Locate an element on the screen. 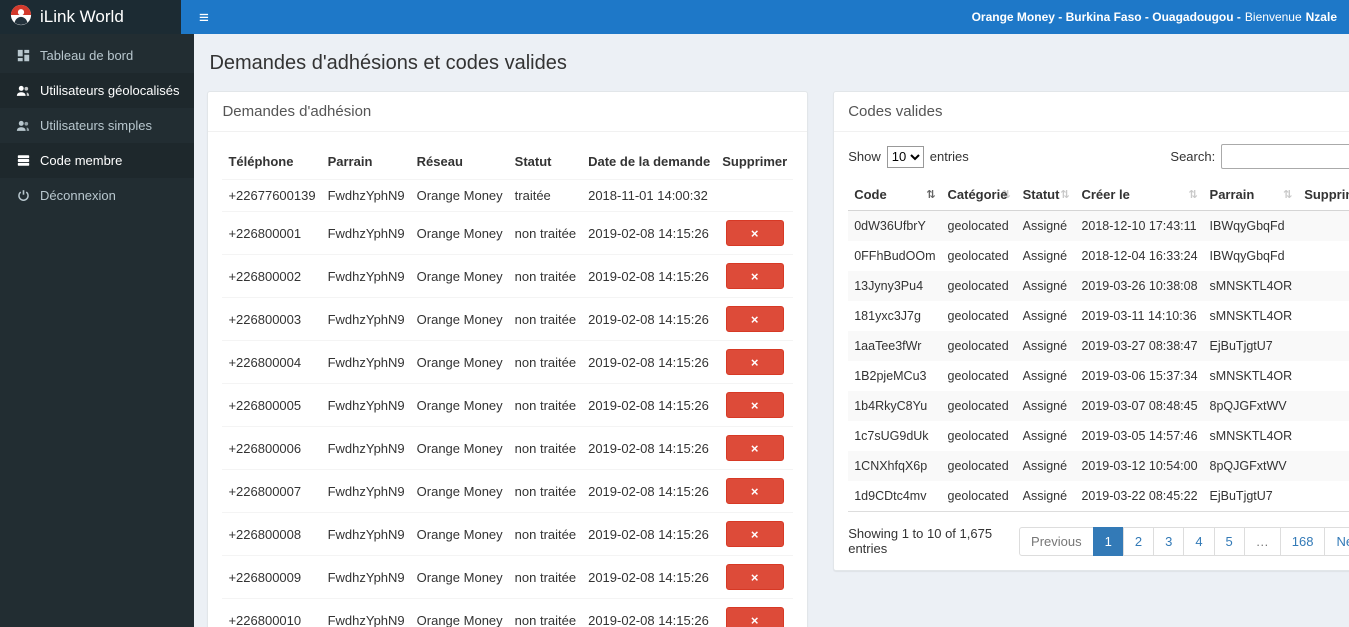 The width and height of the screenshot is (1349, 627). globe-logo-icon is located at coordinates (21, 17).